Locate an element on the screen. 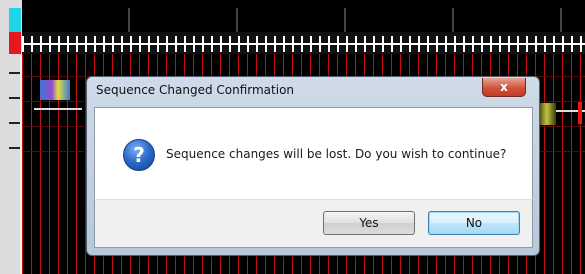 This screenshot has height=274, width=585. question-icon: ? is located at coordinates (139, 155).